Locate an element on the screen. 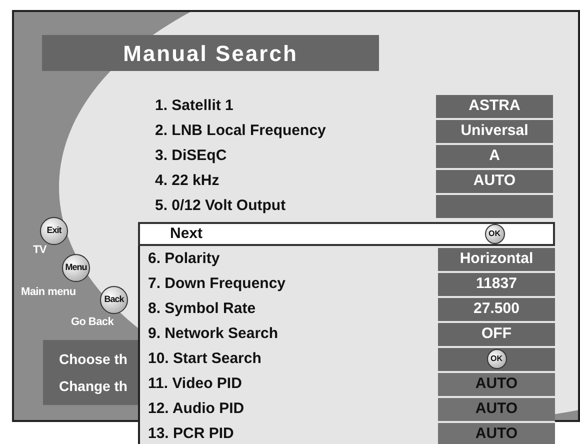 This screenshot has width=580, height=444. setting-value: A is located at coordinates (494, 156).